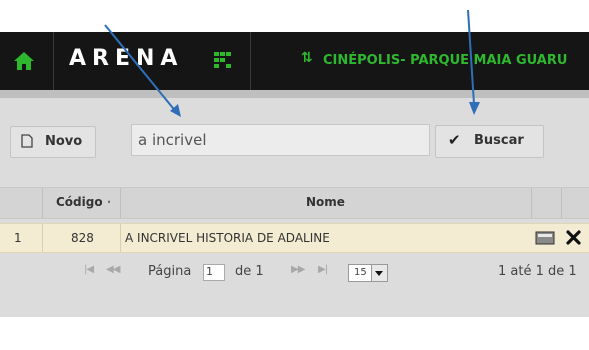 The height and width of the screenshot is (350, 589). I want to click on annotation-arrow-search, so click(141, 69).